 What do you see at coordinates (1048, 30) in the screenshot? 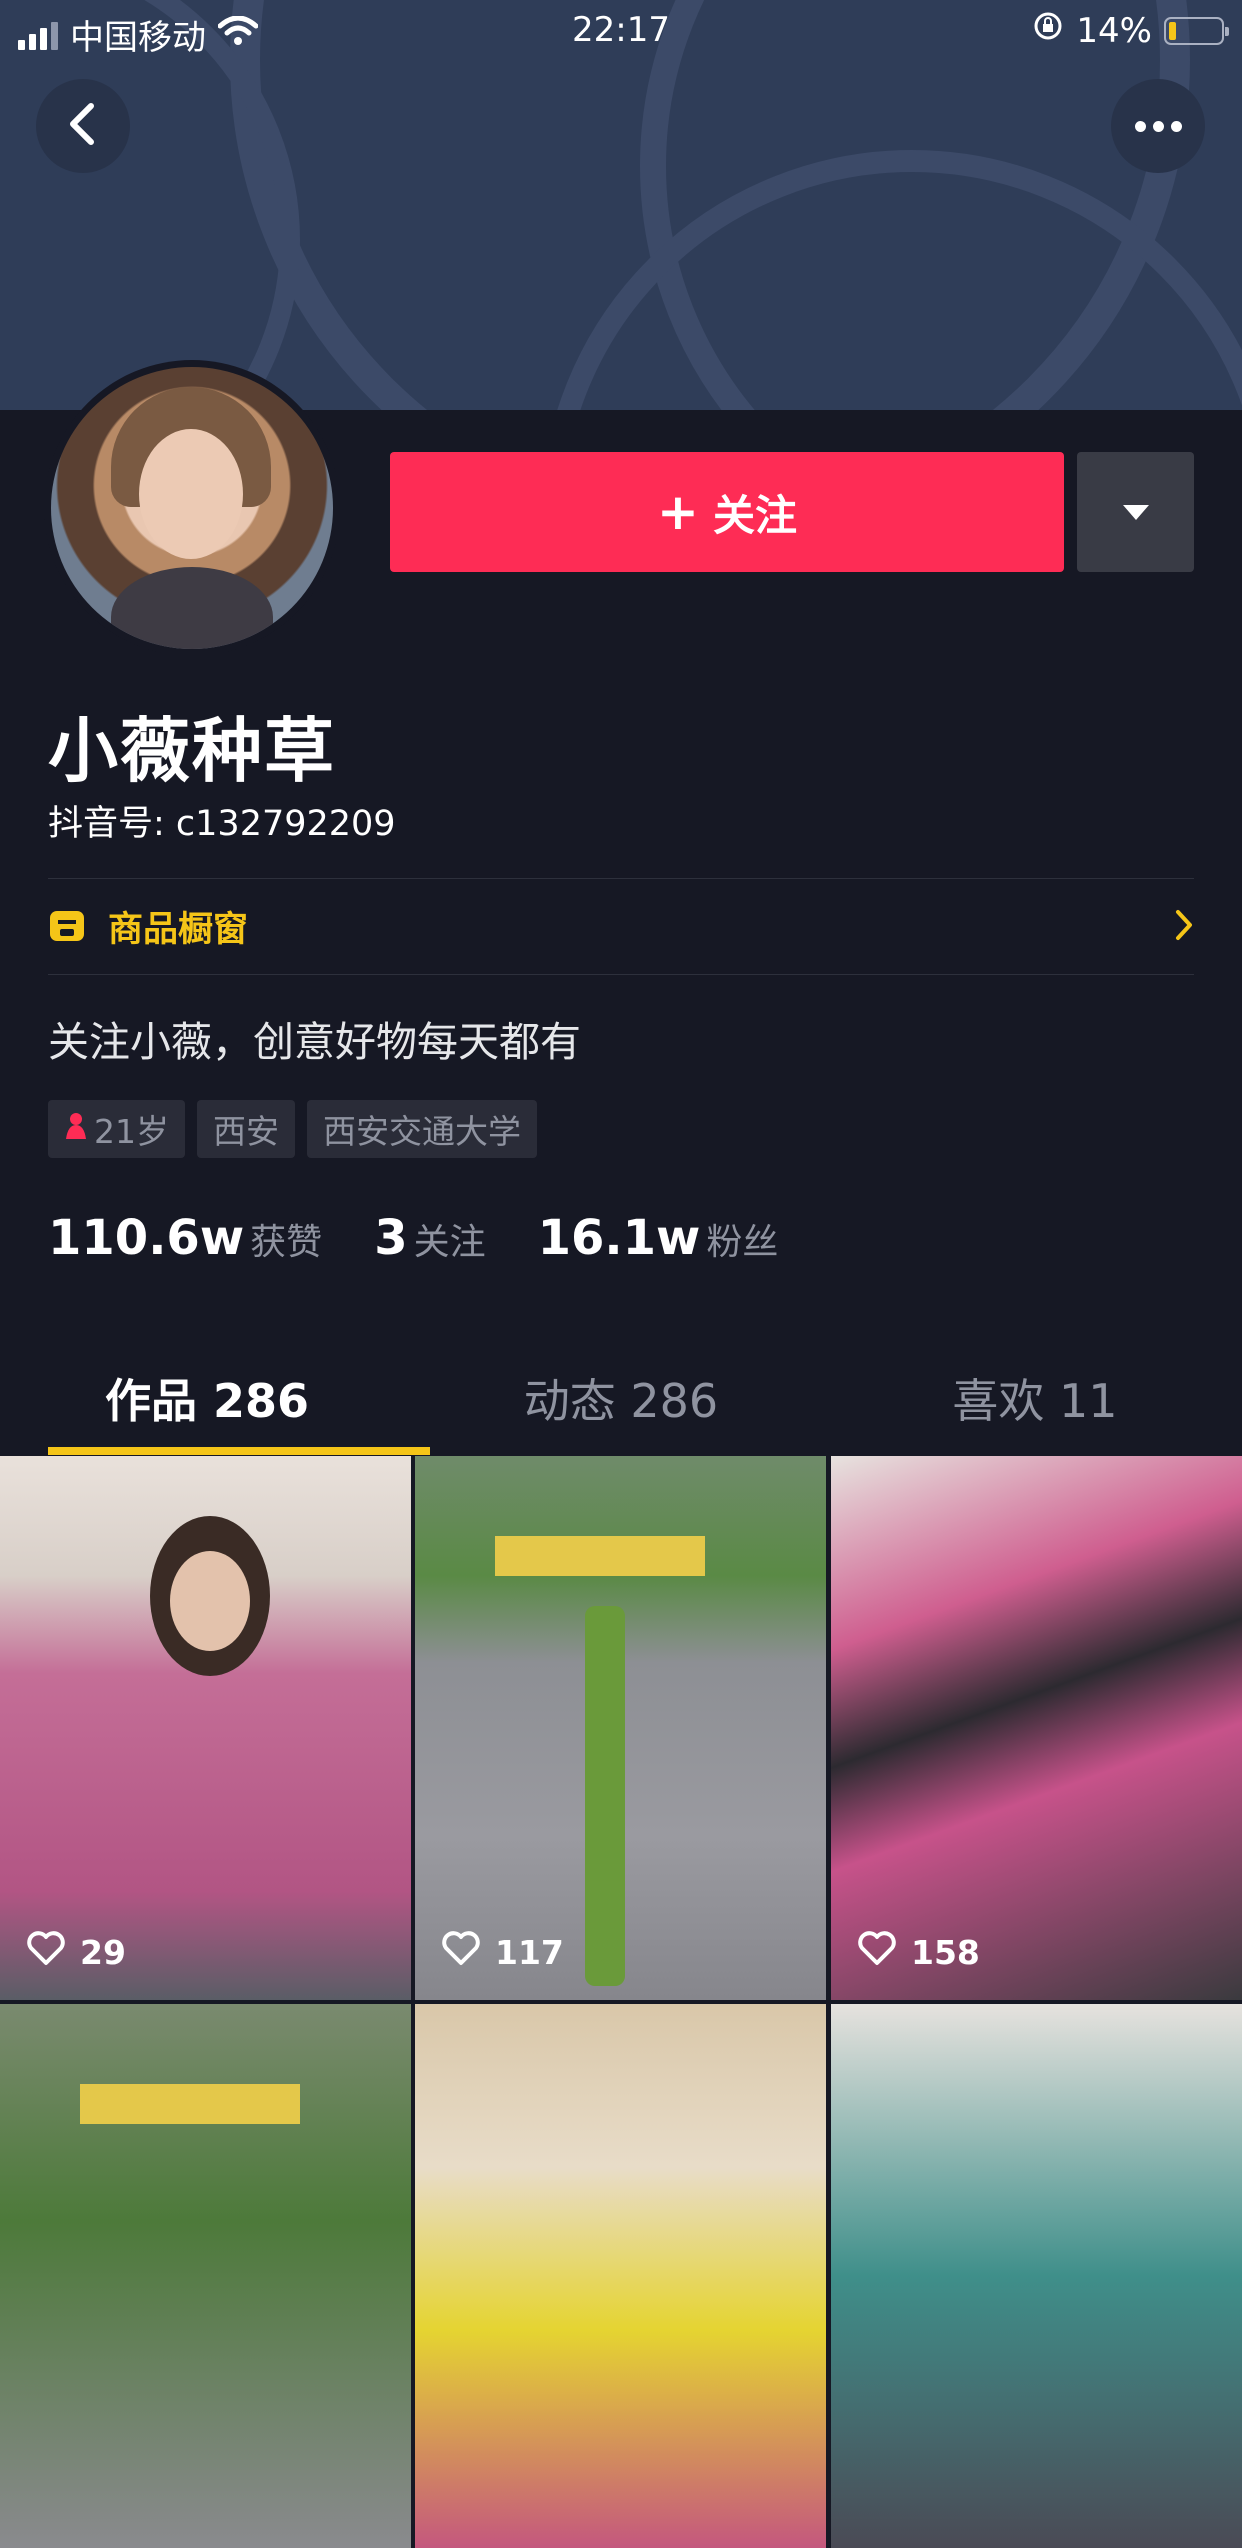
I see `orientation-lock-icon` at bounding box center [1048, 30].